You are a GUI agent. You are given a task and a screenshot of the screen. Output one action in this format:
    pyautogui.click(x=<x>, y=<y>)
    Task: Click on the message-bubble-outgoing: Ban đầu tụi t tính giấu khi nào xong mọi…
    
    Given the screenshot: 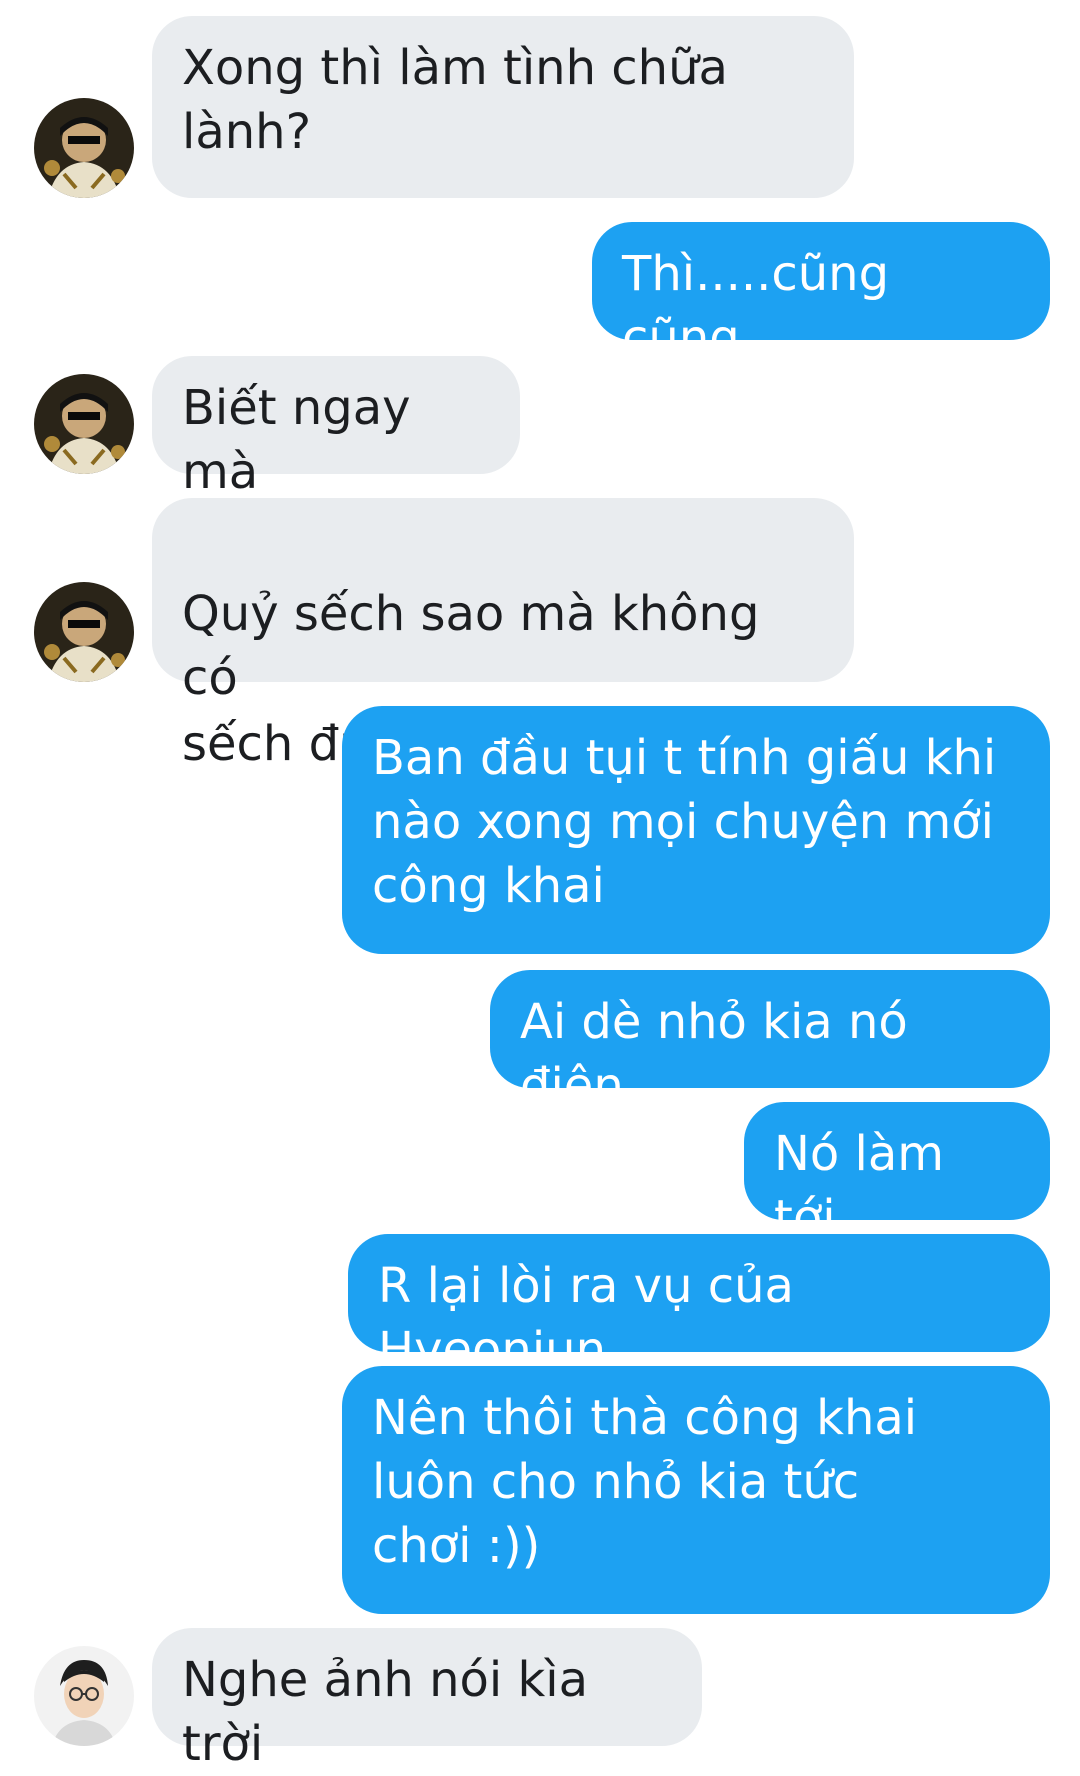 What is the action you would take?
    pyautogui.click(x=696, y=830)
    